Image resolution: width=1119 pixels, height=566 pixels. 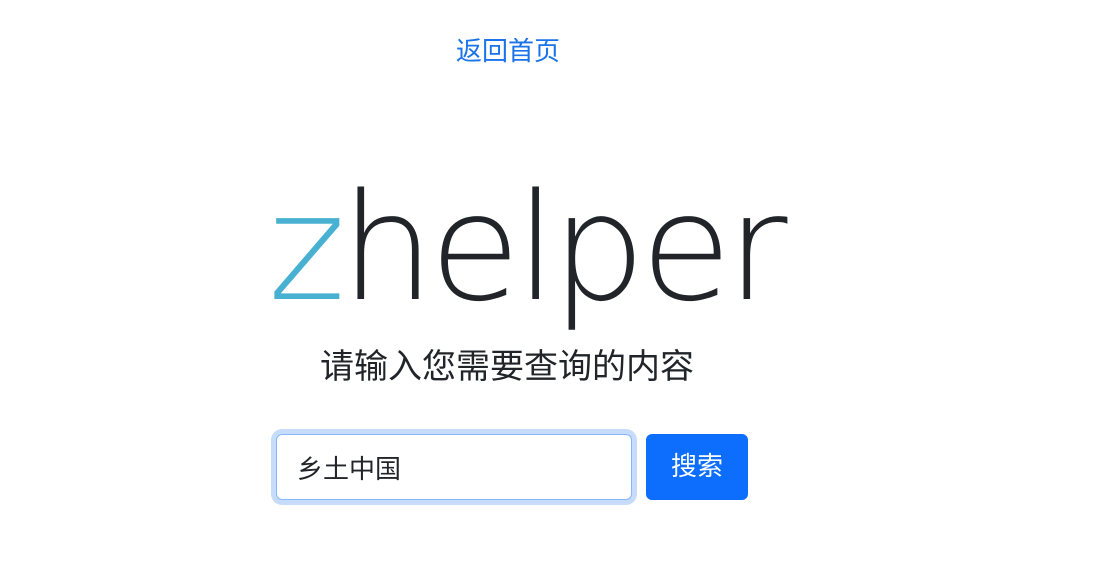 What do you see at coordinates (307, 248) in the screenshot?
I see `logo-accent-letter: z` at bounding box center [307, 248].